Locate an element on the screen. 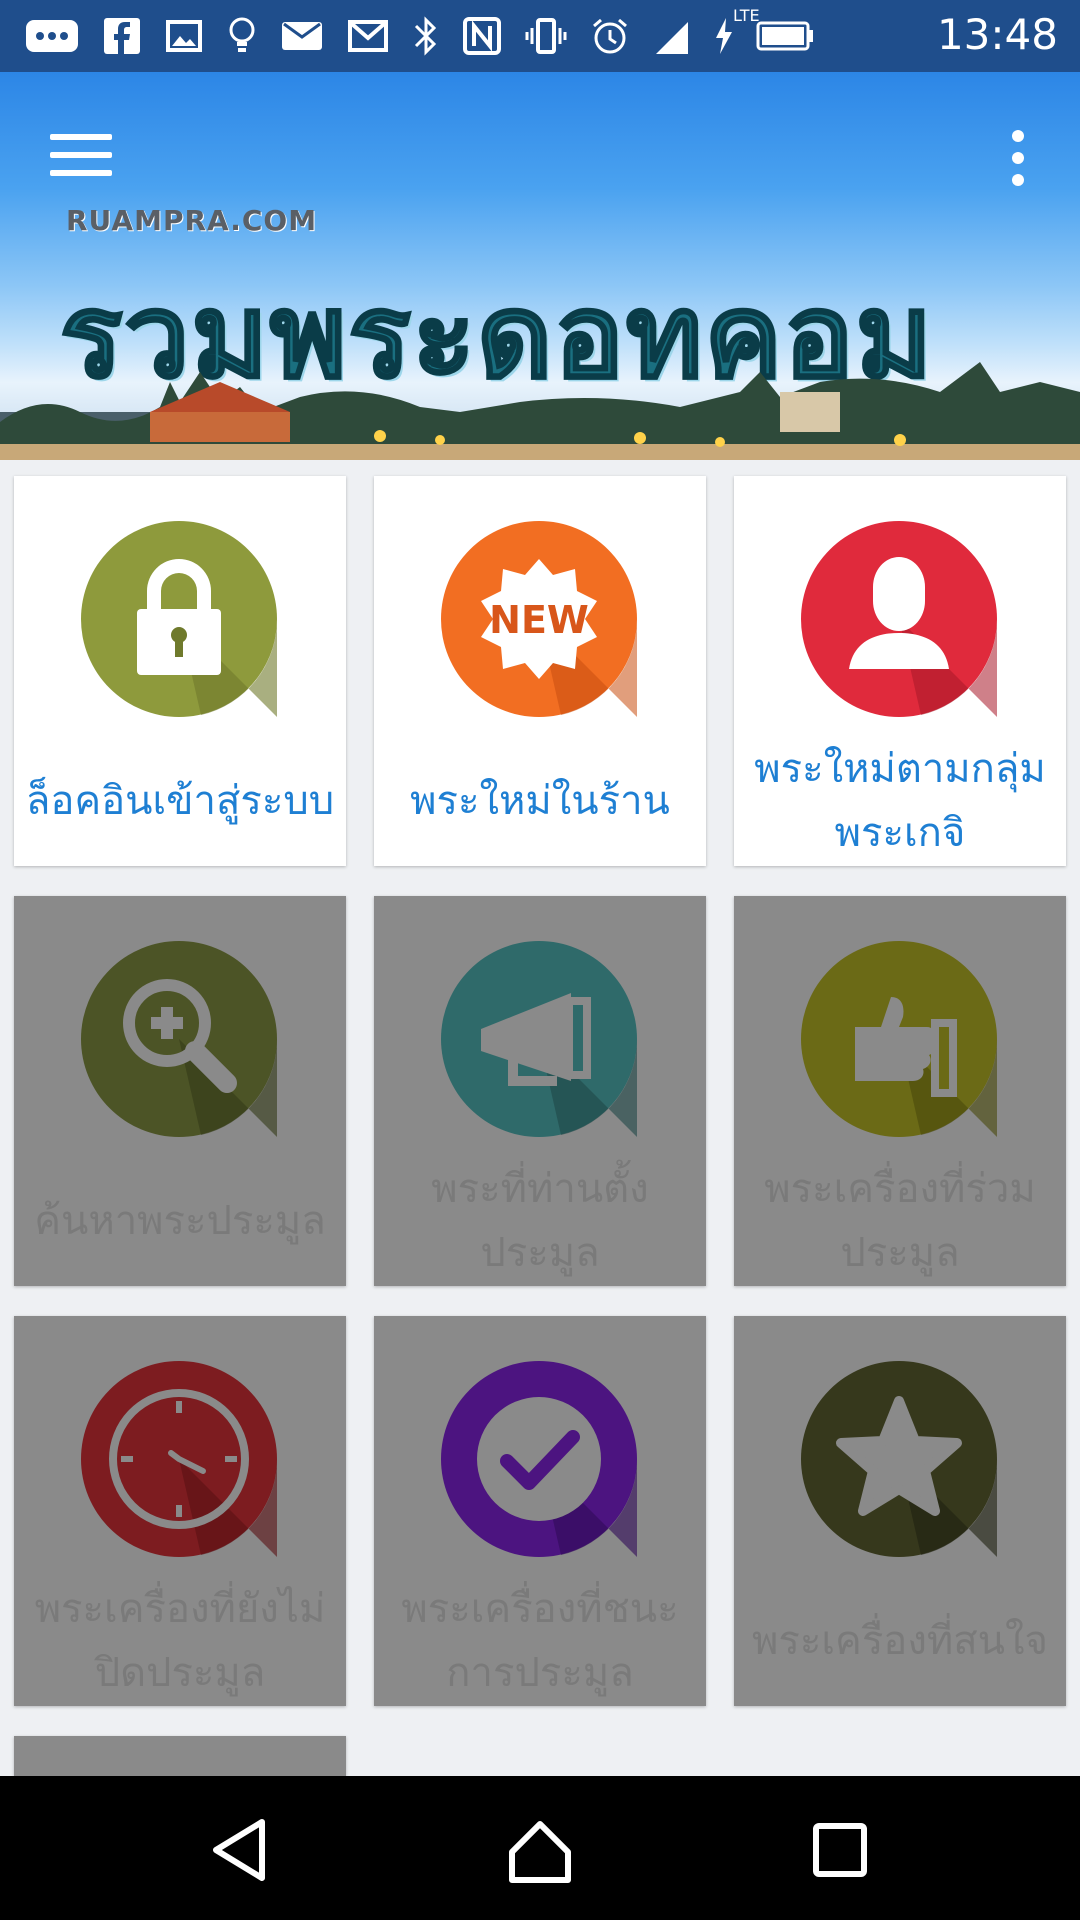 This screenshot has height=1920, width=1080. tile-label: พระใหม่ในร้าน is located at coordinates (540, 801).